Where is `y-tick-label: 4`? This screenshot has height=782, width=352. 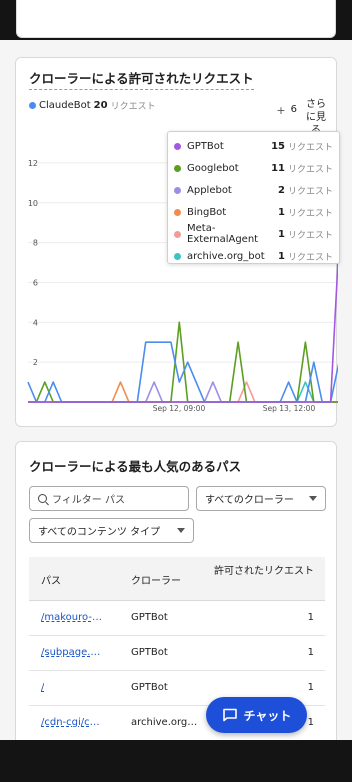 y-tick-label: 4 is located at coordinates (35, 322).